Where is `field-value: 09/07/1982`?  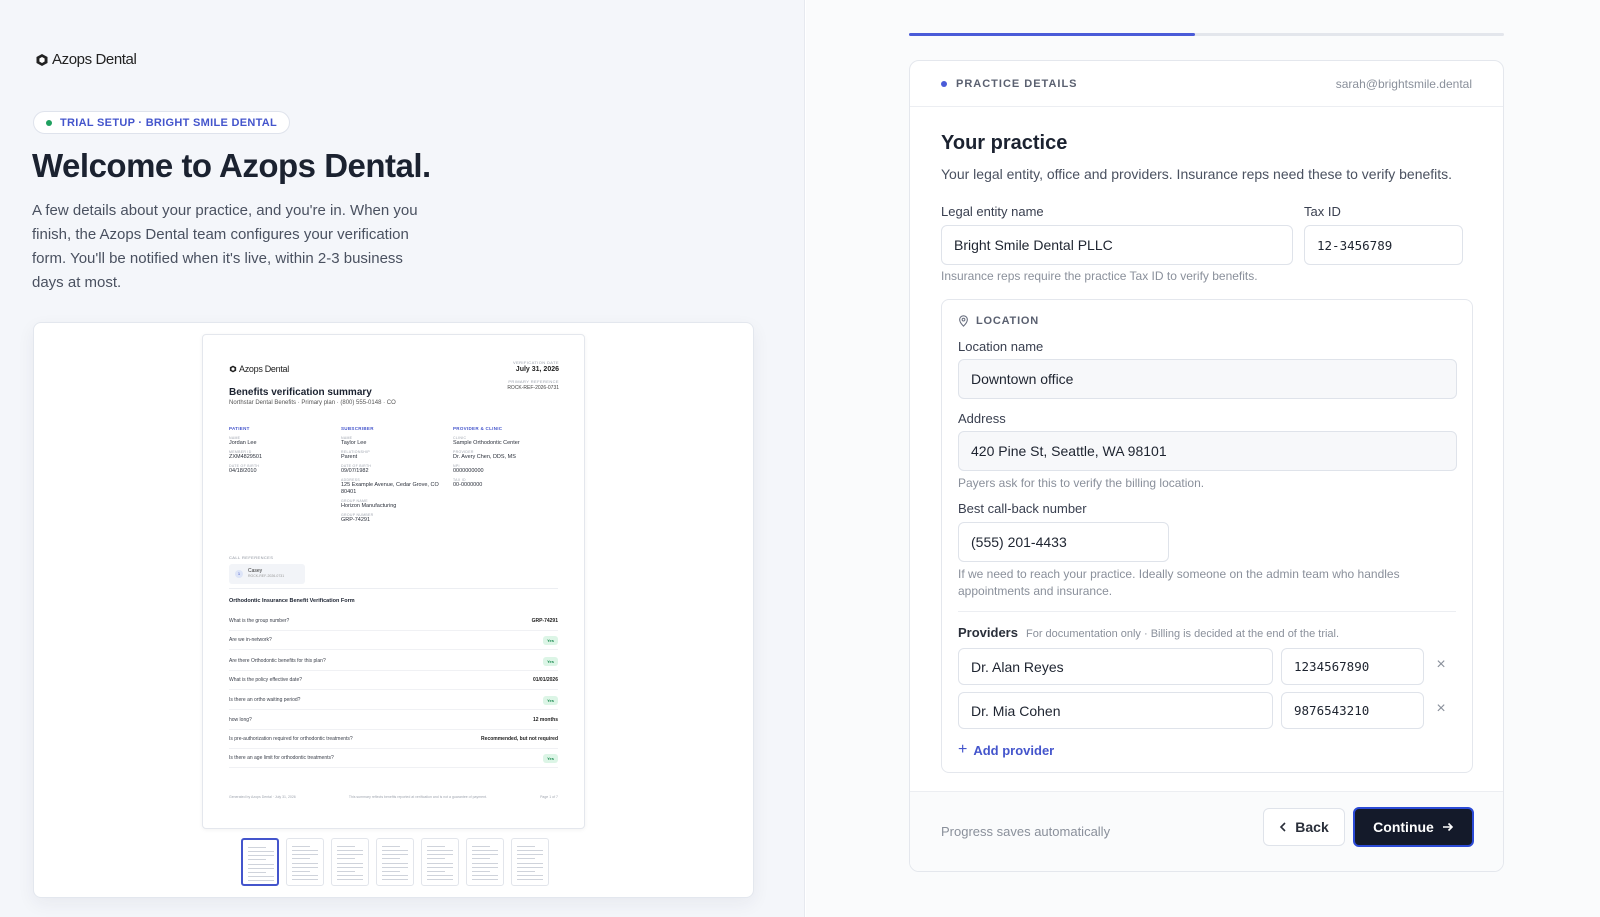
field-value: 09/07/1982 is located at coordinates (355, 471).